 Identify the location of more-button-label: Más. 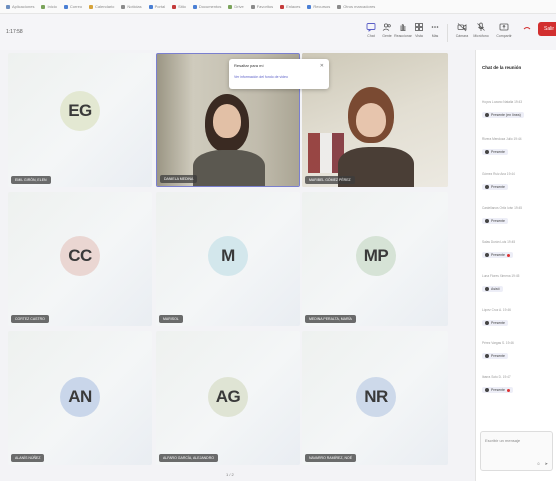
(435, 36).